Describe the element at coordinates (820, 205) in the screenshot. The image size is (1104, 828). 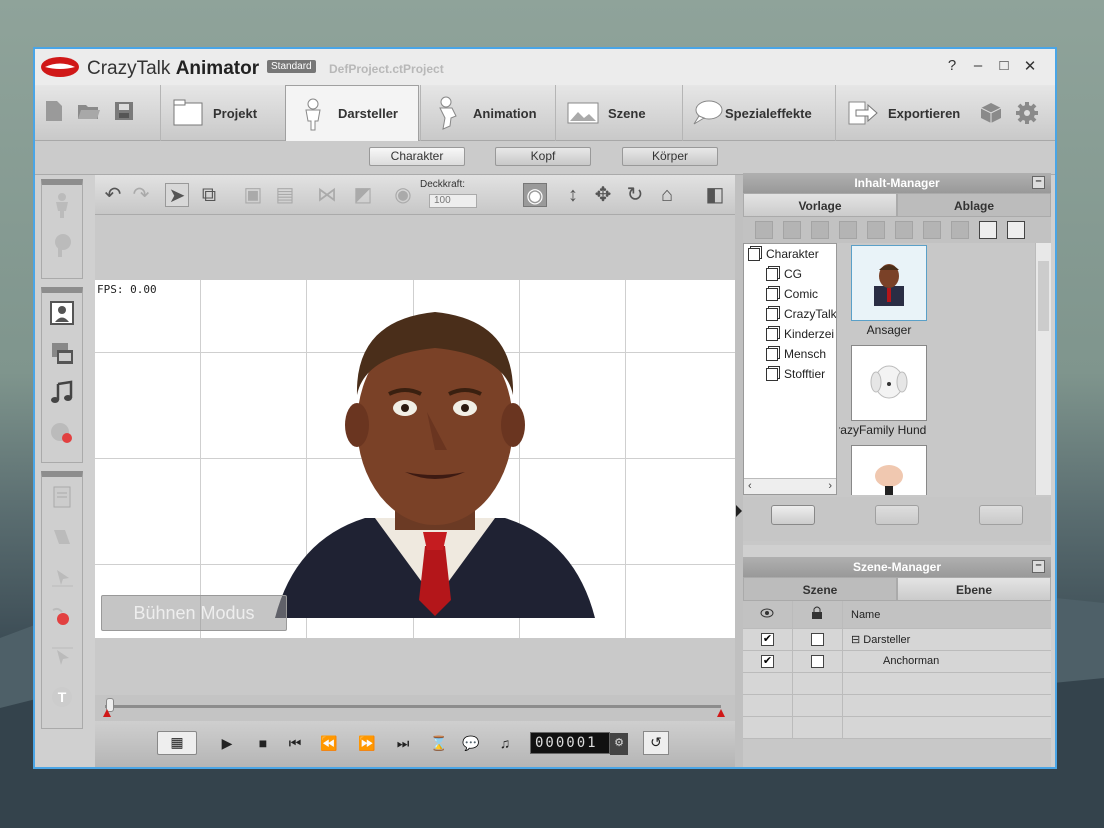
I see `tab-vorlage: Vorlage` at that location.